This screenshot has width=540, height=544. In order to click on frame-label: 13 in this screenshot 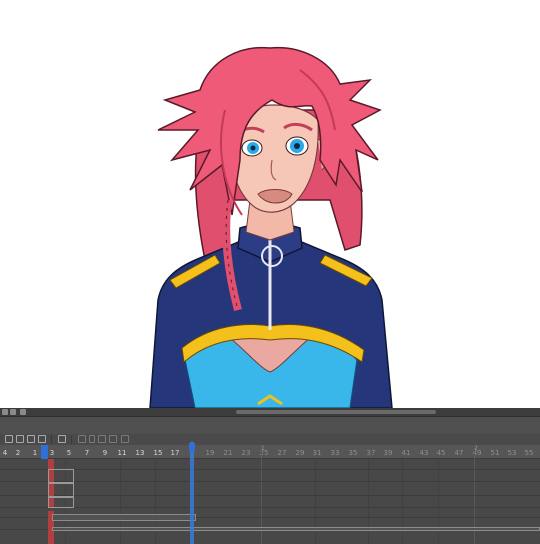, I will do `click(140, 453)`.